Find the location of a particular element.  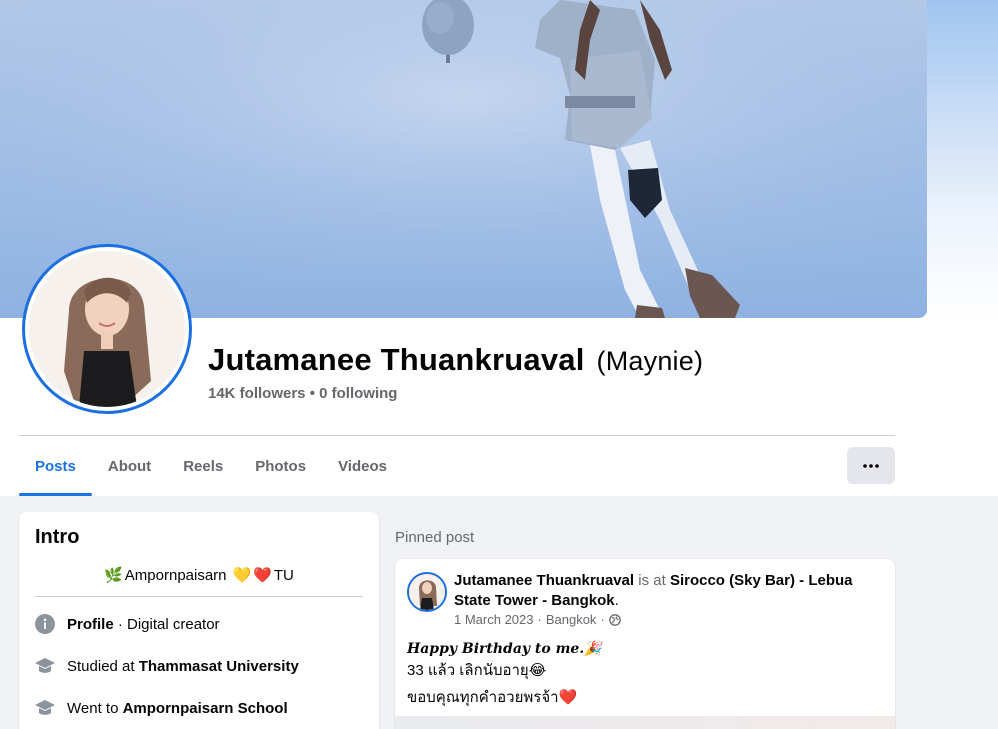

intro-title: Intro is located at coordinates (57, 537).